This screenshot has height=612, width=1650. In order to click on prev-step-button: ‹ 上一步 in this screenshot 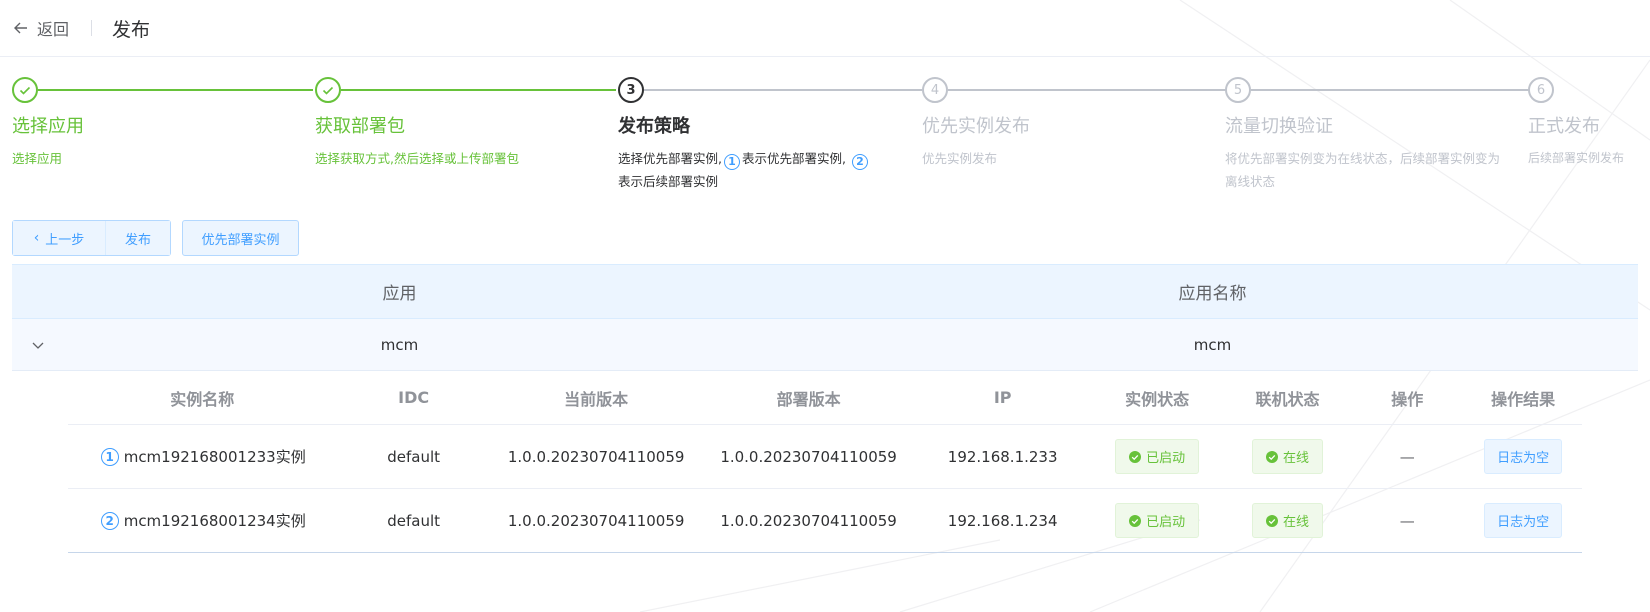, I will do `click(59, 238)`.